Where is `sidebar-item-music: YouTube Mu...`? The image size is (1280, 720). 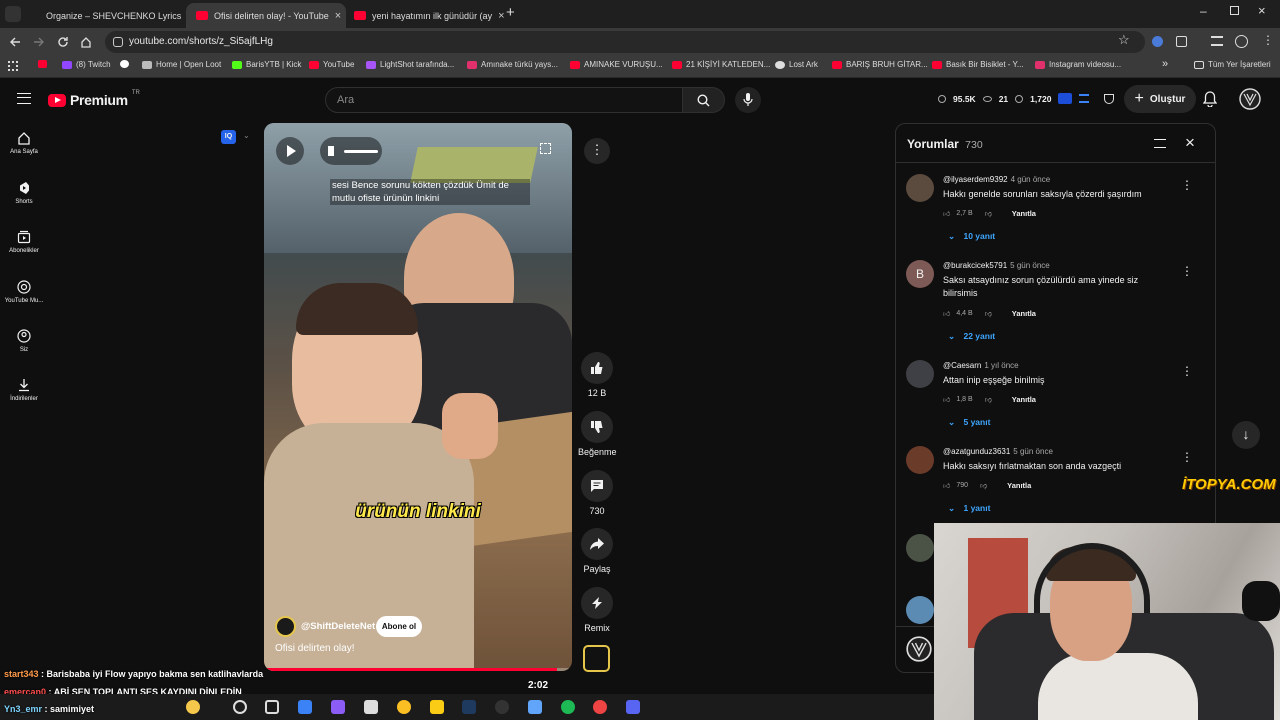
sidebar-item-music: YouTube Mu... is located at coordinates (24, 292).